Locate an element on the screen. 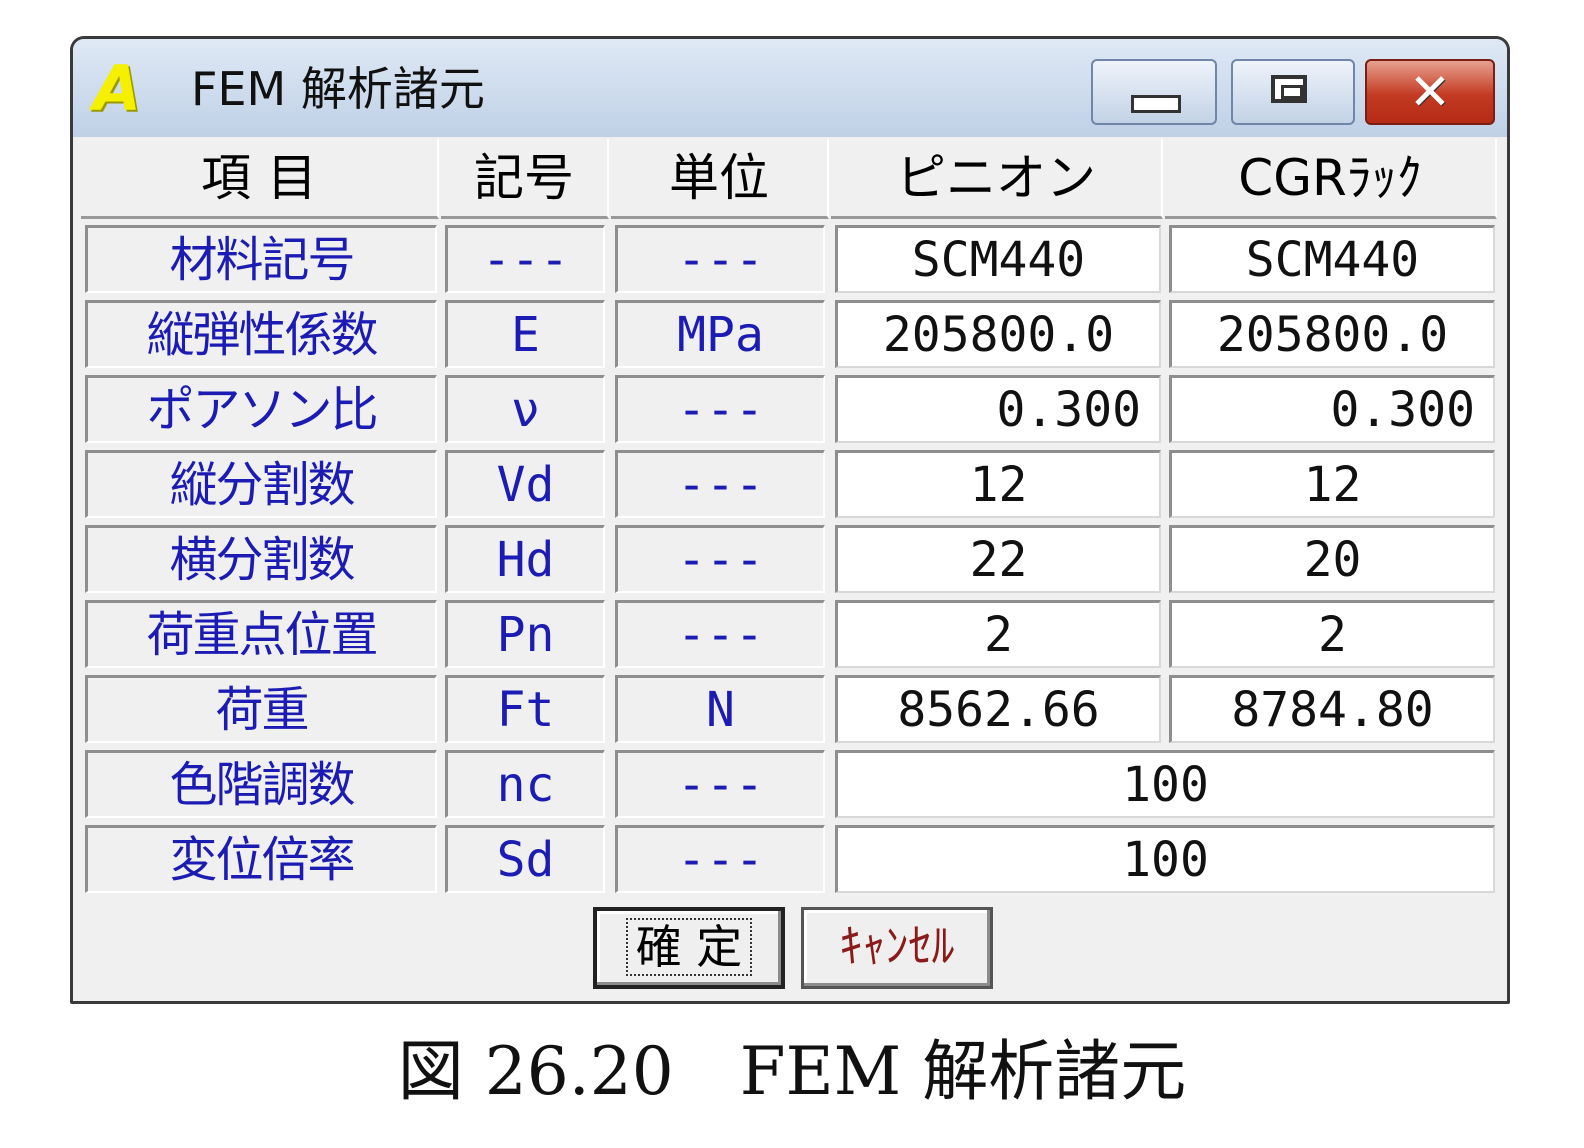 This screenshot has width=1584, height=1148. window-title: FEM 解析諸元 is located at coordinates (338, 89).